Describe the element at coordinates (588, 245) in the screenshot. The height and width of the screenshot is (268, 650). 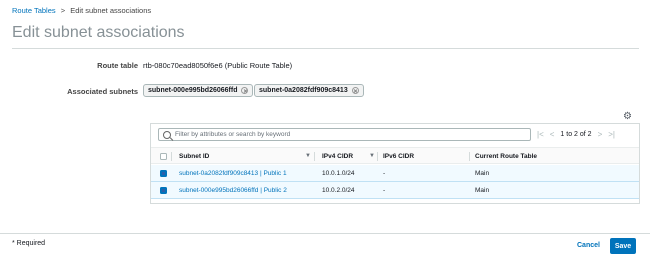
I see `cancel-button: Cancel` at that location.